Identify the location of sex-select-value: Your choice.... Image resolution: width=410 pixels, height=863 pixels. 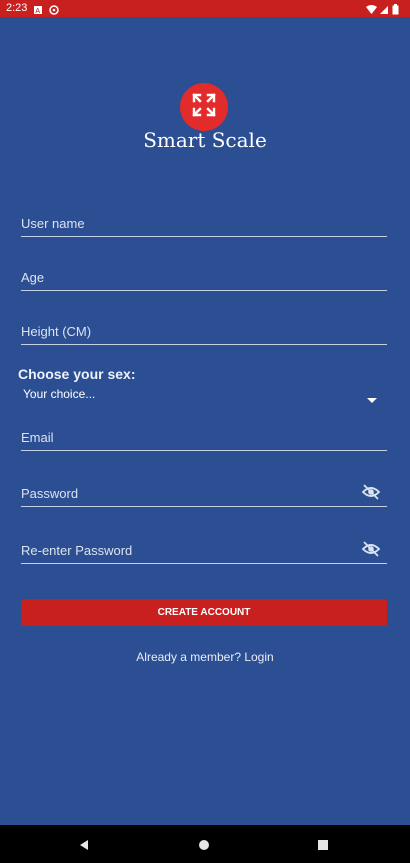
(59, 394).